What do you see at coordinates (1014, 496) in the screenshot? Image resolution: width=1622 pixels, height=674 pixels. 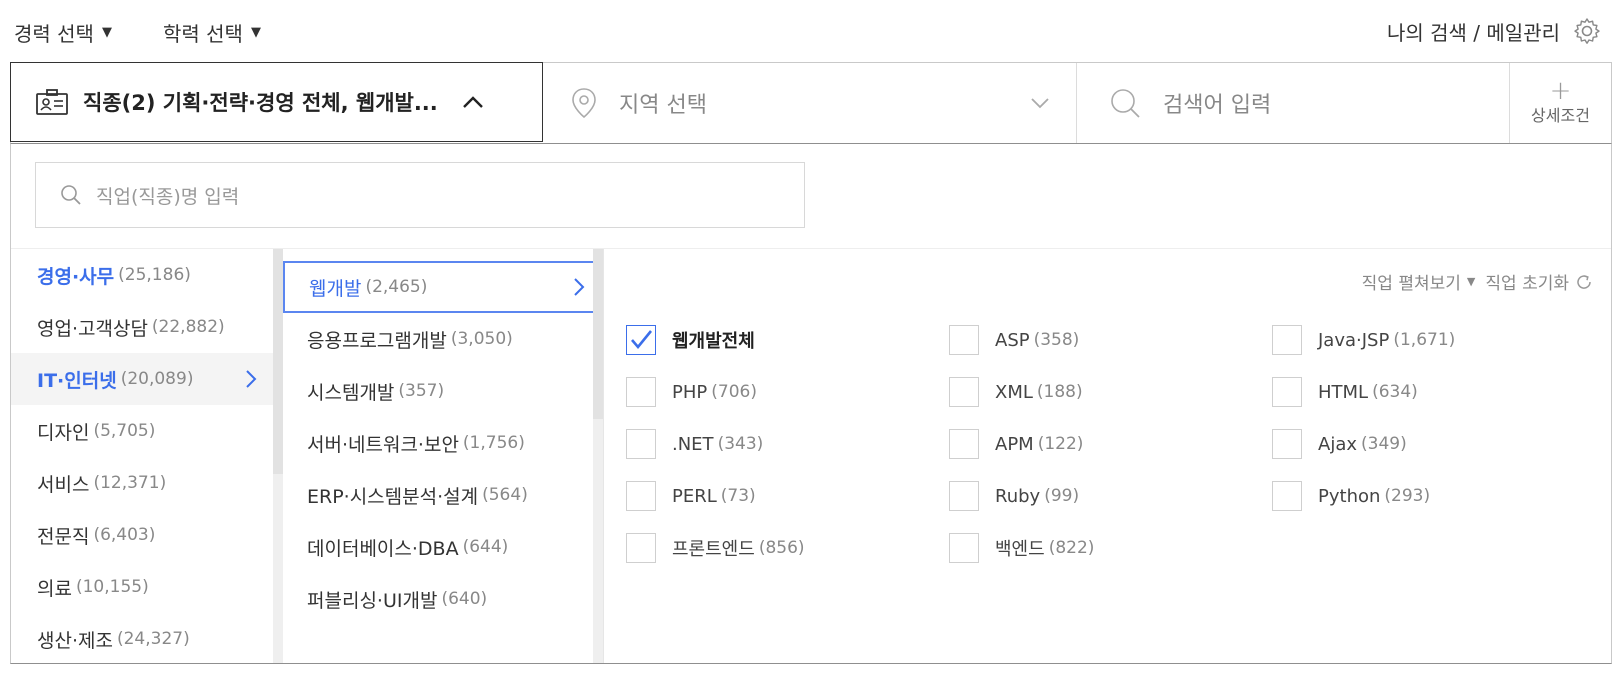 I see `skill-checkbox: Ruby (99)` at bounding box center [1014, 496].